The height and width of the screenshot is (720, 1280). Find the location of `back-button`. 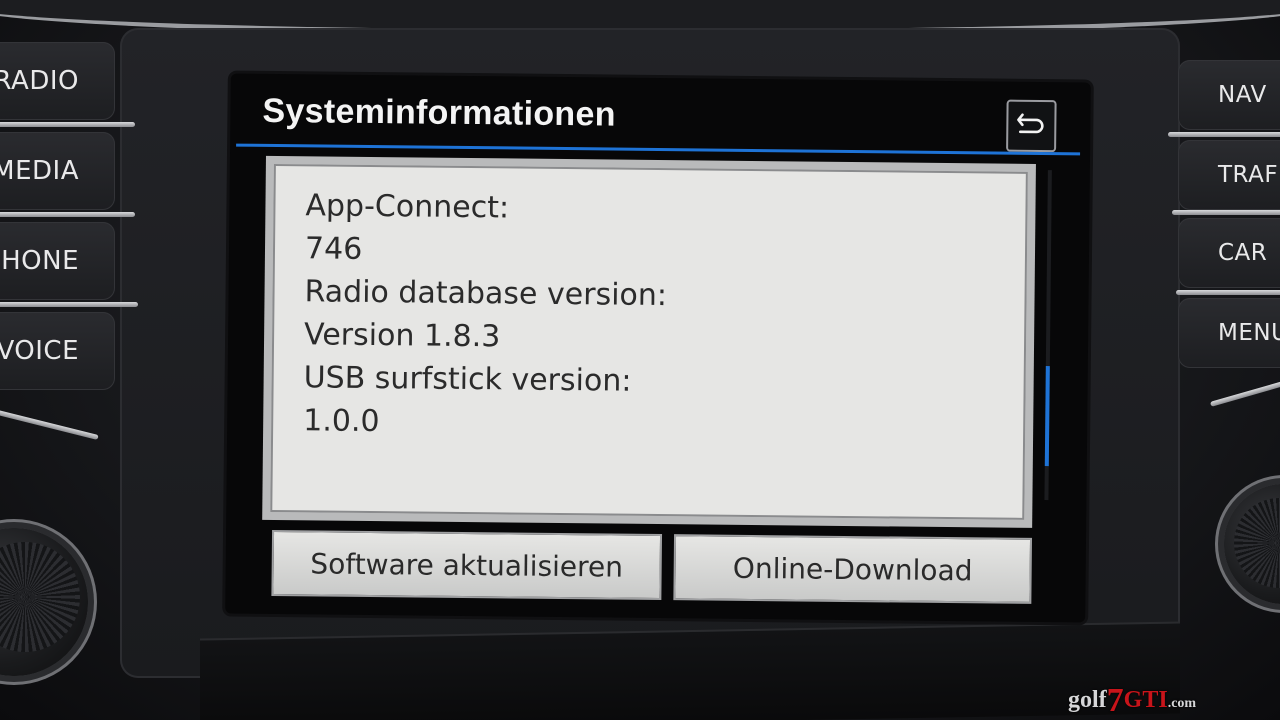

back-button is located at coordinates (1031, 126).